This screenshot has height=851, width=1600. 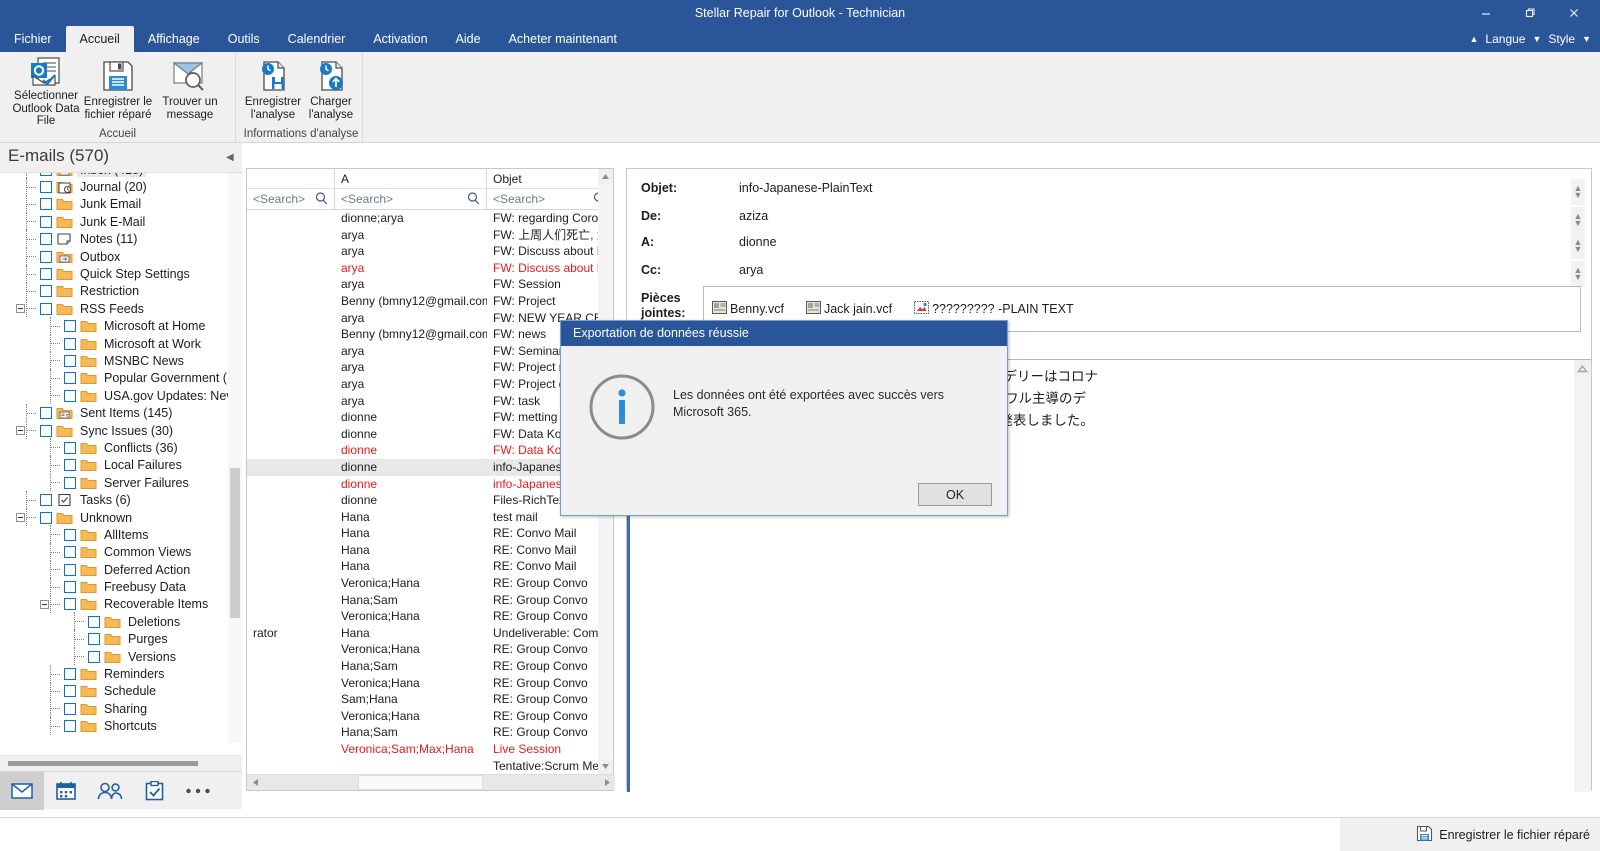 What do you see at coordinates (519, 199) in the screenshot?
I see `search-input-subject: <Search>` at bounding box center [519, 199].